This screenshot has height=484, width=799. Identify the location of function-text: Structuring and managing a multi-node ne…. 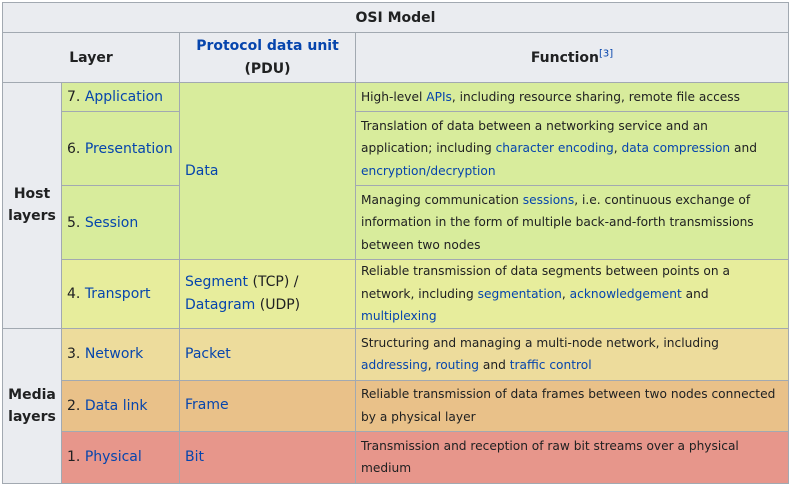
(540, 342).